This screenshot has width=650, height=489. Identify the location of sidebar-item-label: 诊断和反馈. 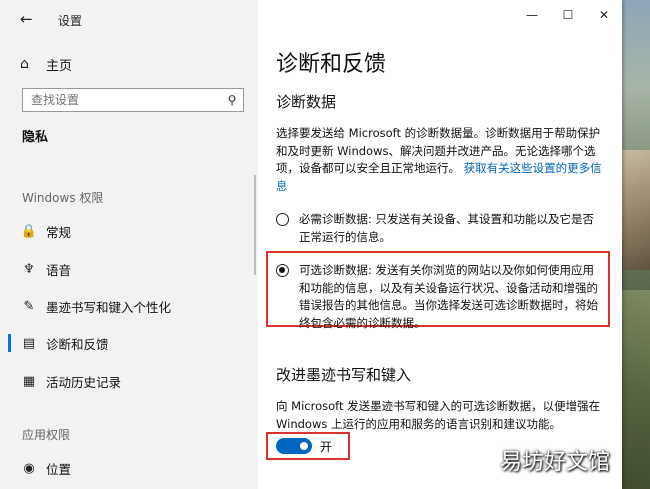
(77, 344).